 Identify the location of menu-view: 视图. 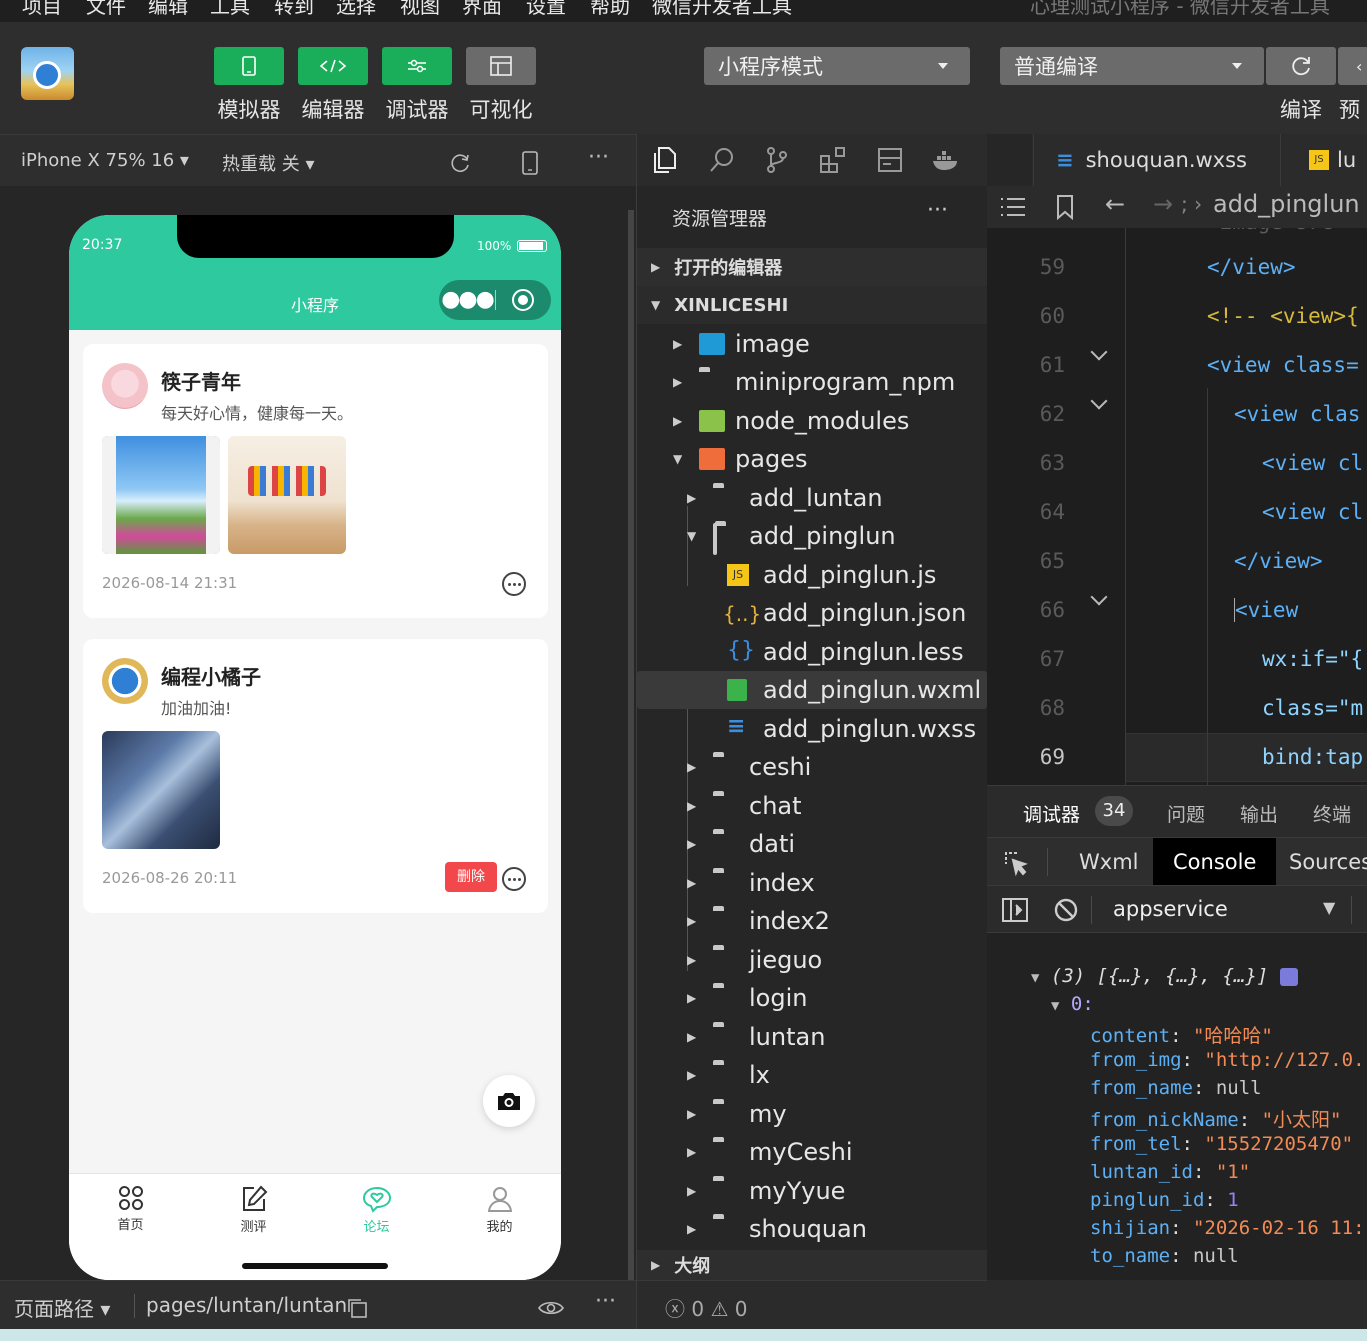
(420, 9).